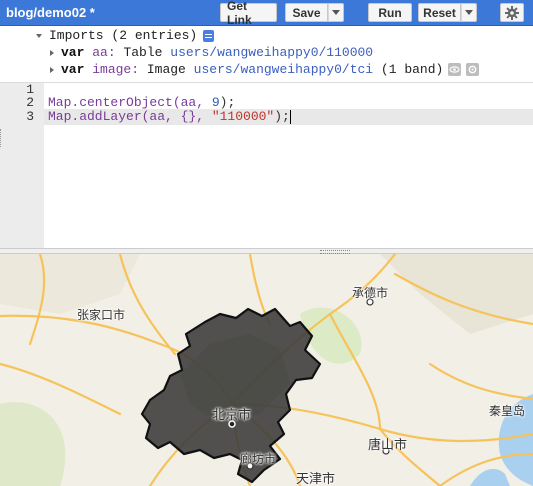 The image size is (533, 486). I want to click on eye-icon, so click(455, 69).